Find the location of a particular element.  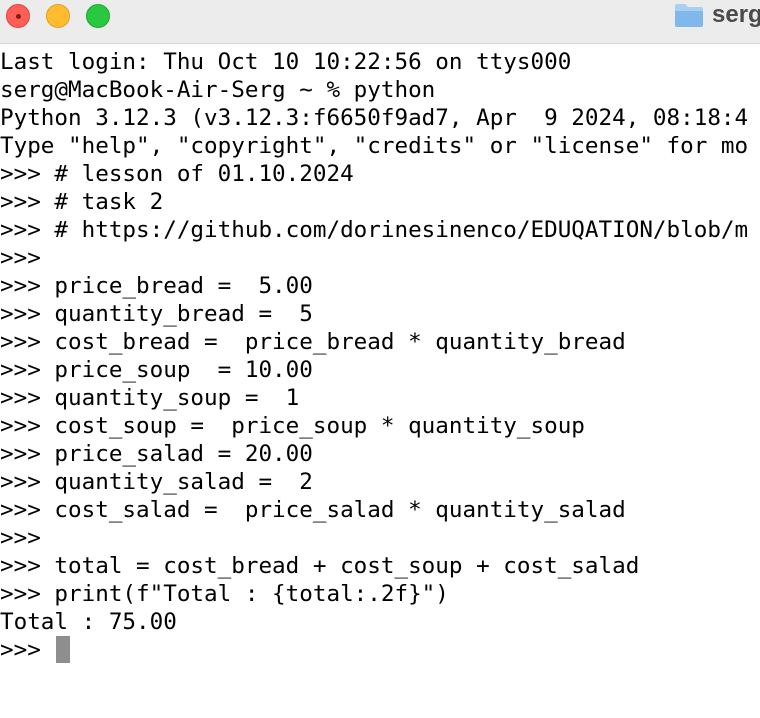

folder-icon is located at coordinates (689, 15).